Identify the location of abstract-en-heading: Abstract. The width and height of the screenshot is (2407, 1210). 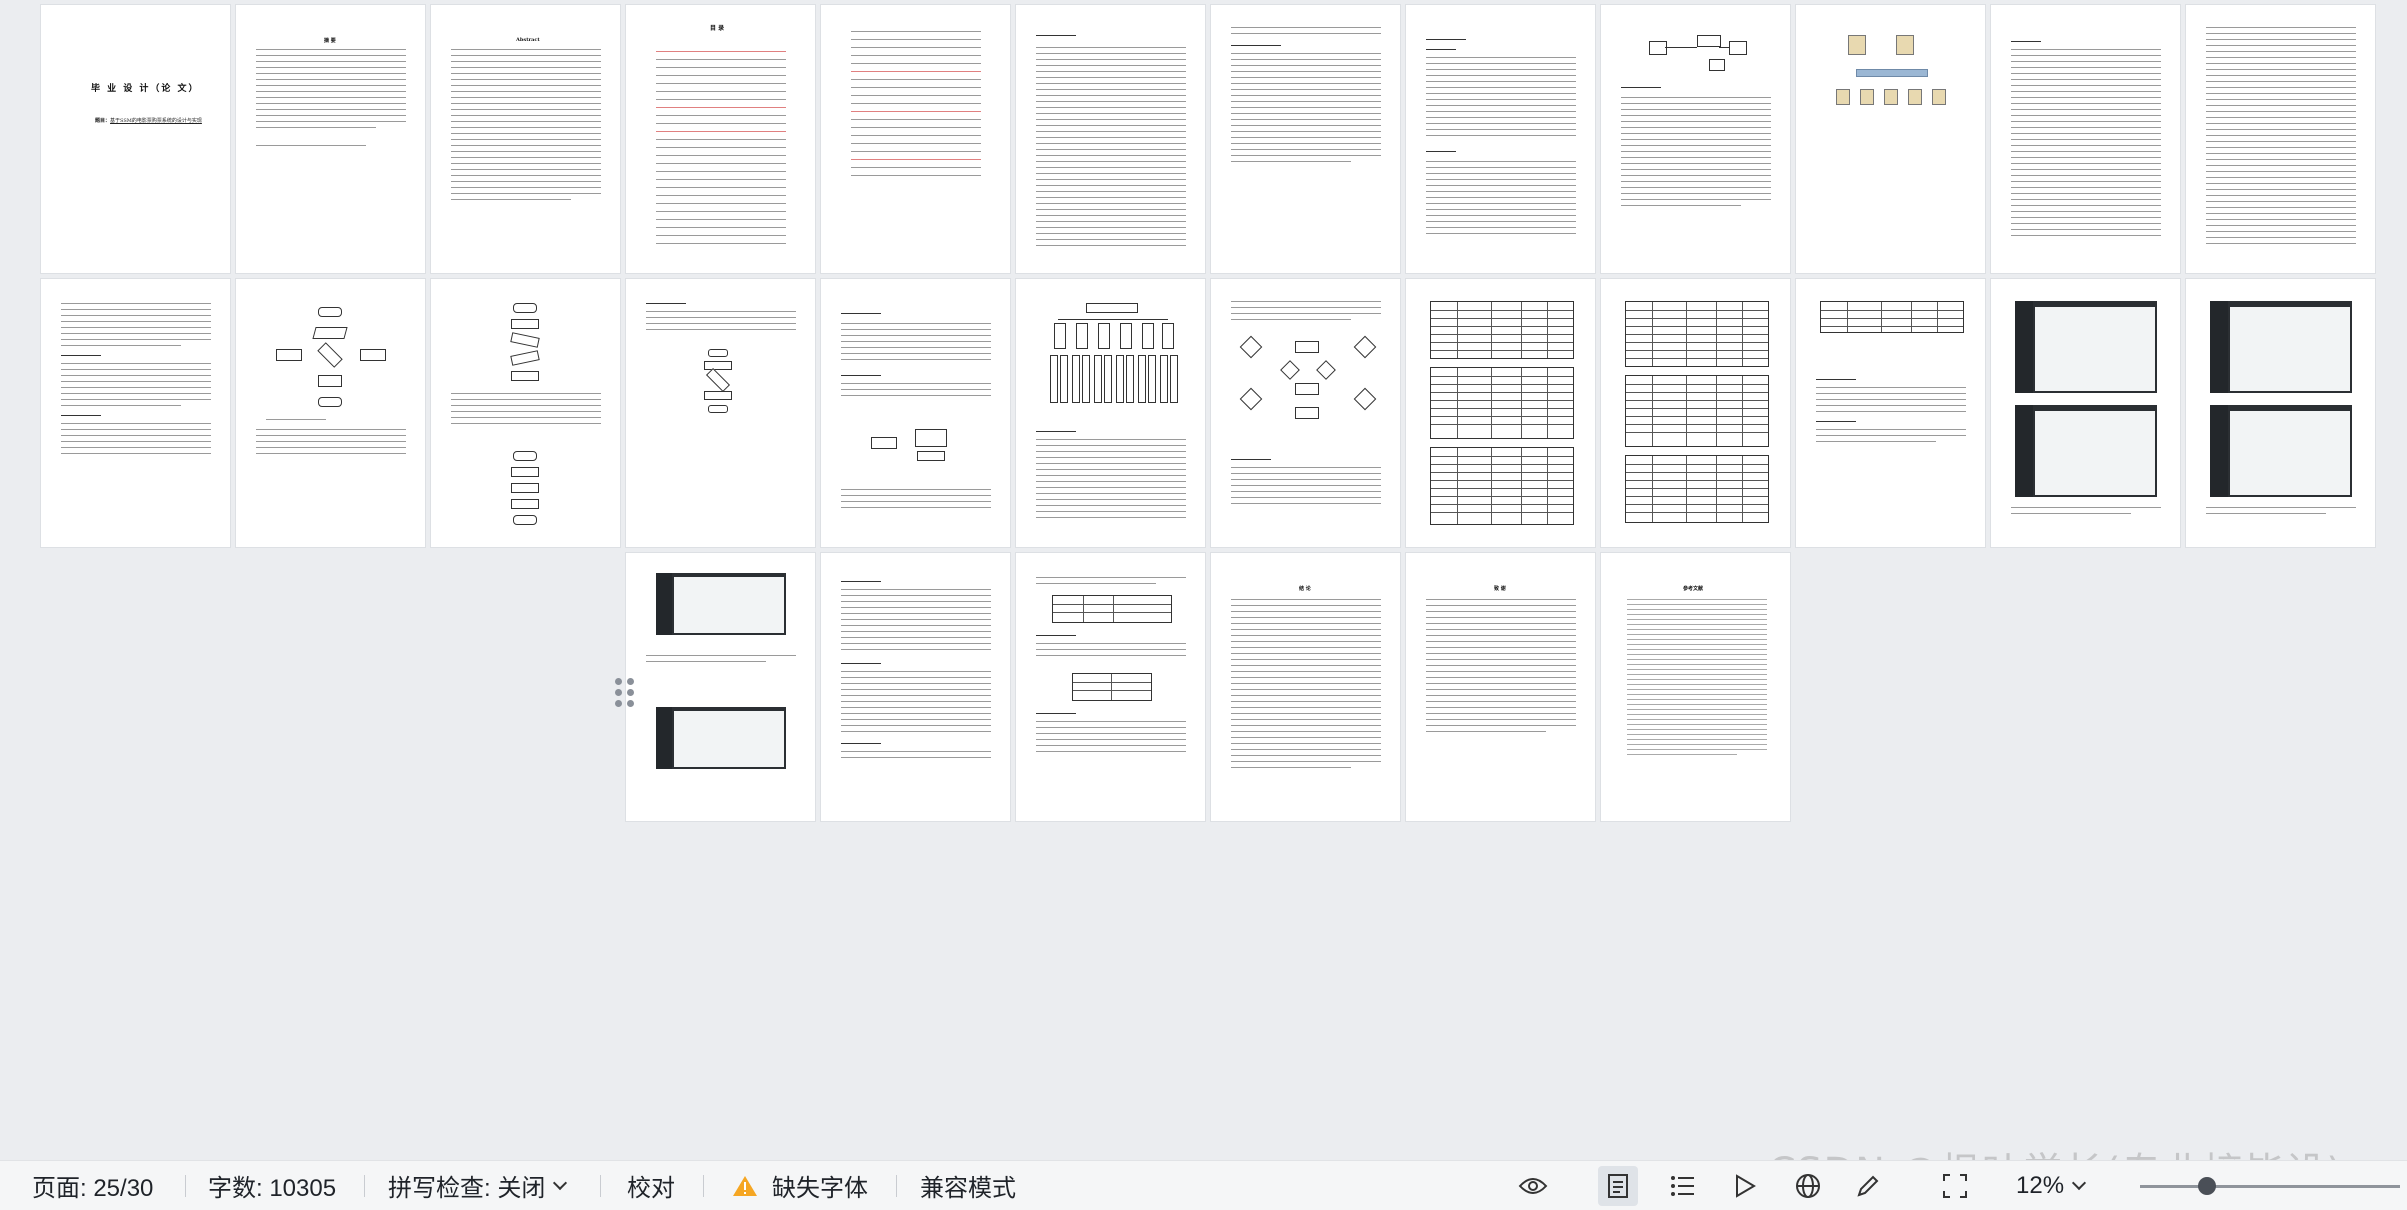
(528, 40).